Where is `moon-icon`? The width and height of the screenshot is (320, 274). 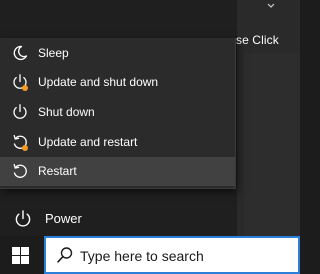 moon-icon is located at coordinates (20, 53).